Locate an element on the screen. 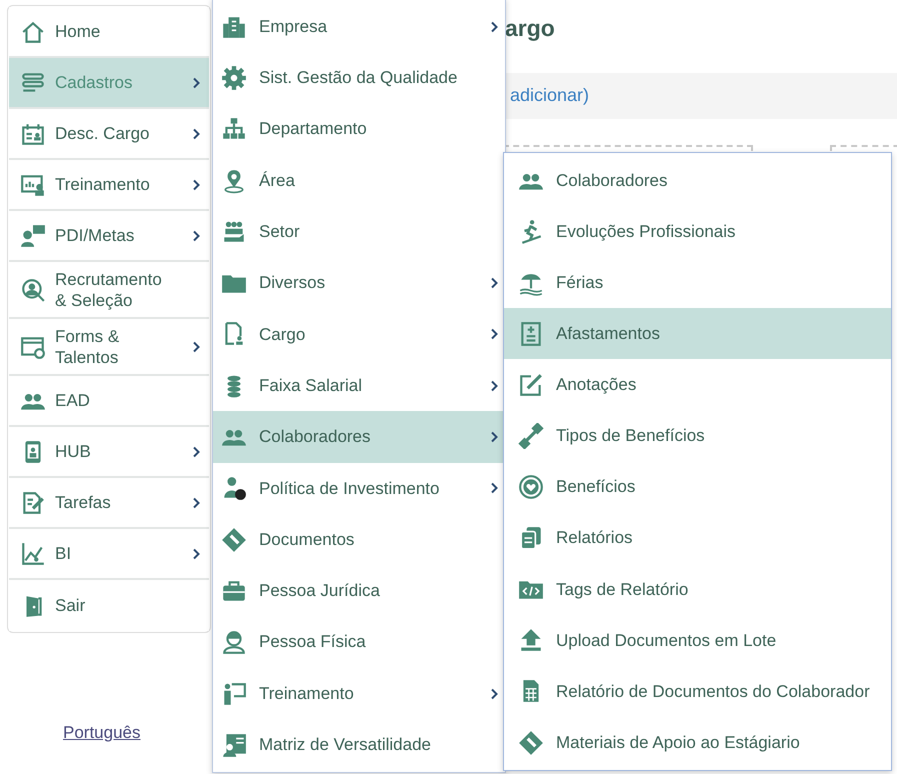 The width and height of the screenshot is (897, 774). page-heading: argo is located at coordinates (530, 28).